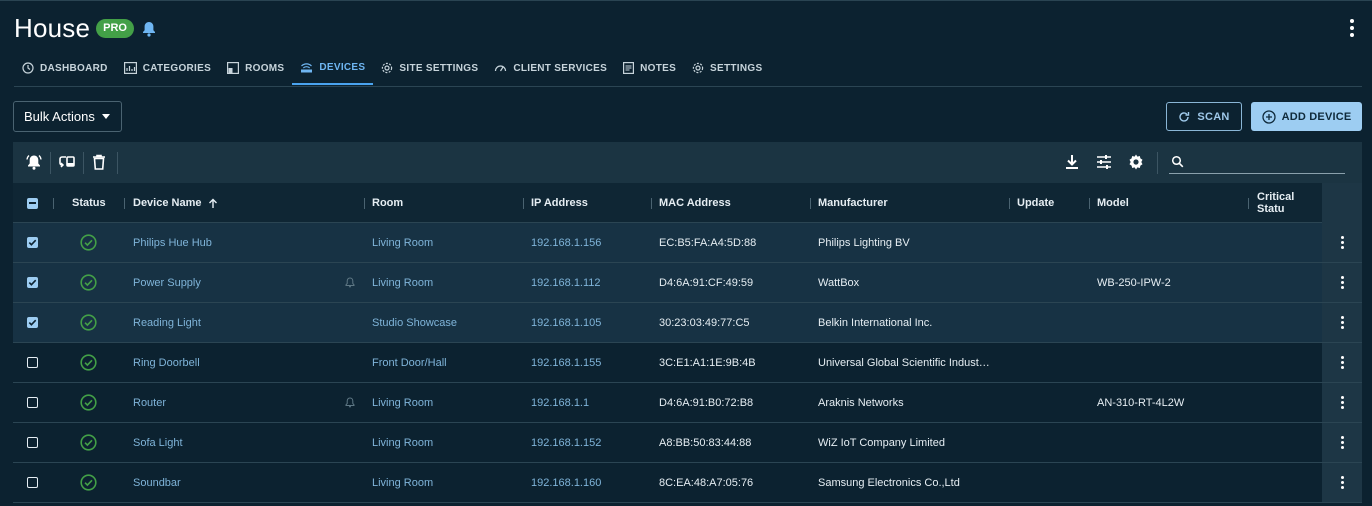 The width and height of the screenshot is (1372, 506). I want to click on device-name-link: Router, so click(149, 402).